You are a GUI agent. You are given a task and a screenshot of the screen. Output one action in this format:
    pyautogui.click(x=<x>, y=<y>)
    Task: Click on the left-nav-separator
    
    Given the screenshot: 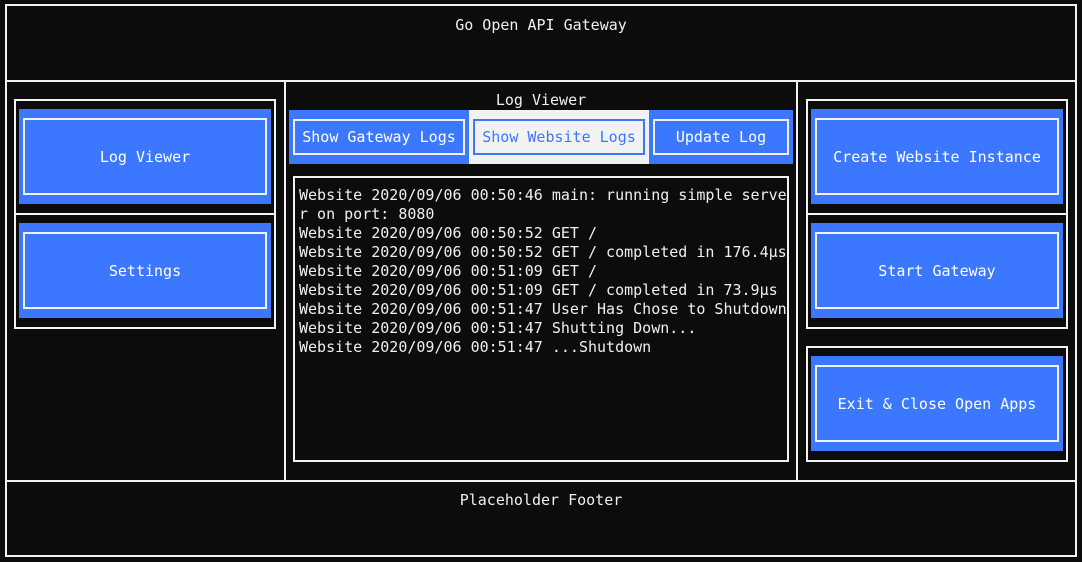 What is the action you would take?
    pyautogui.click(x=145, y=214)
    